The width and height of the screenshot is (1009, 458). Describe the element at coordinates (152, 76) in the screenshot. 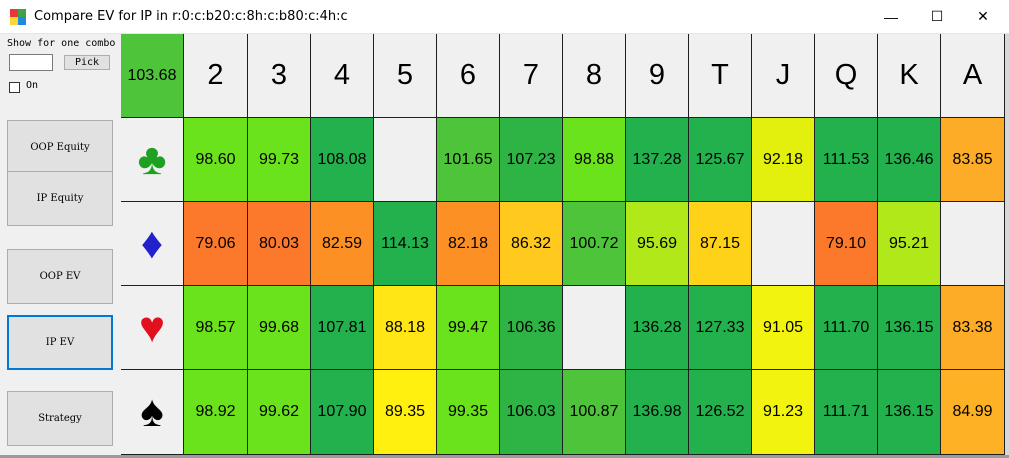

I see `overall-value-cell: 103.68` at that location.